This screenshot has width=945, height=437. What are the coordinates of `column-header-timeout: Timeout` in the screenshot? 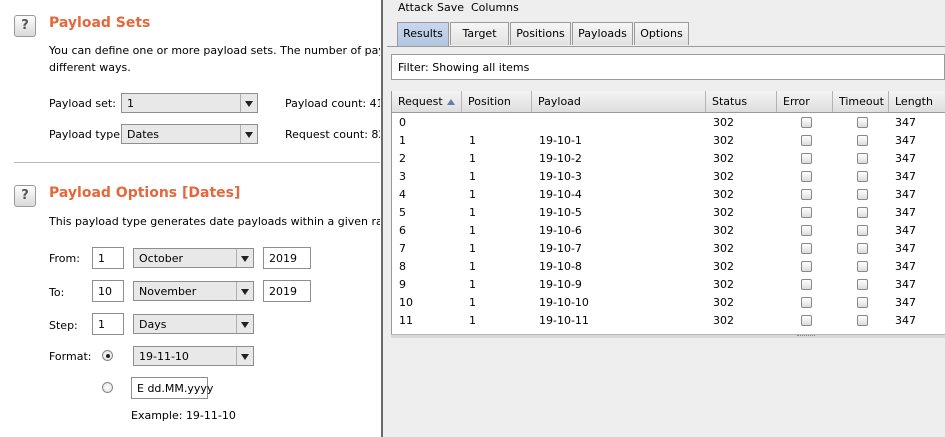 It's located at (861, 101).